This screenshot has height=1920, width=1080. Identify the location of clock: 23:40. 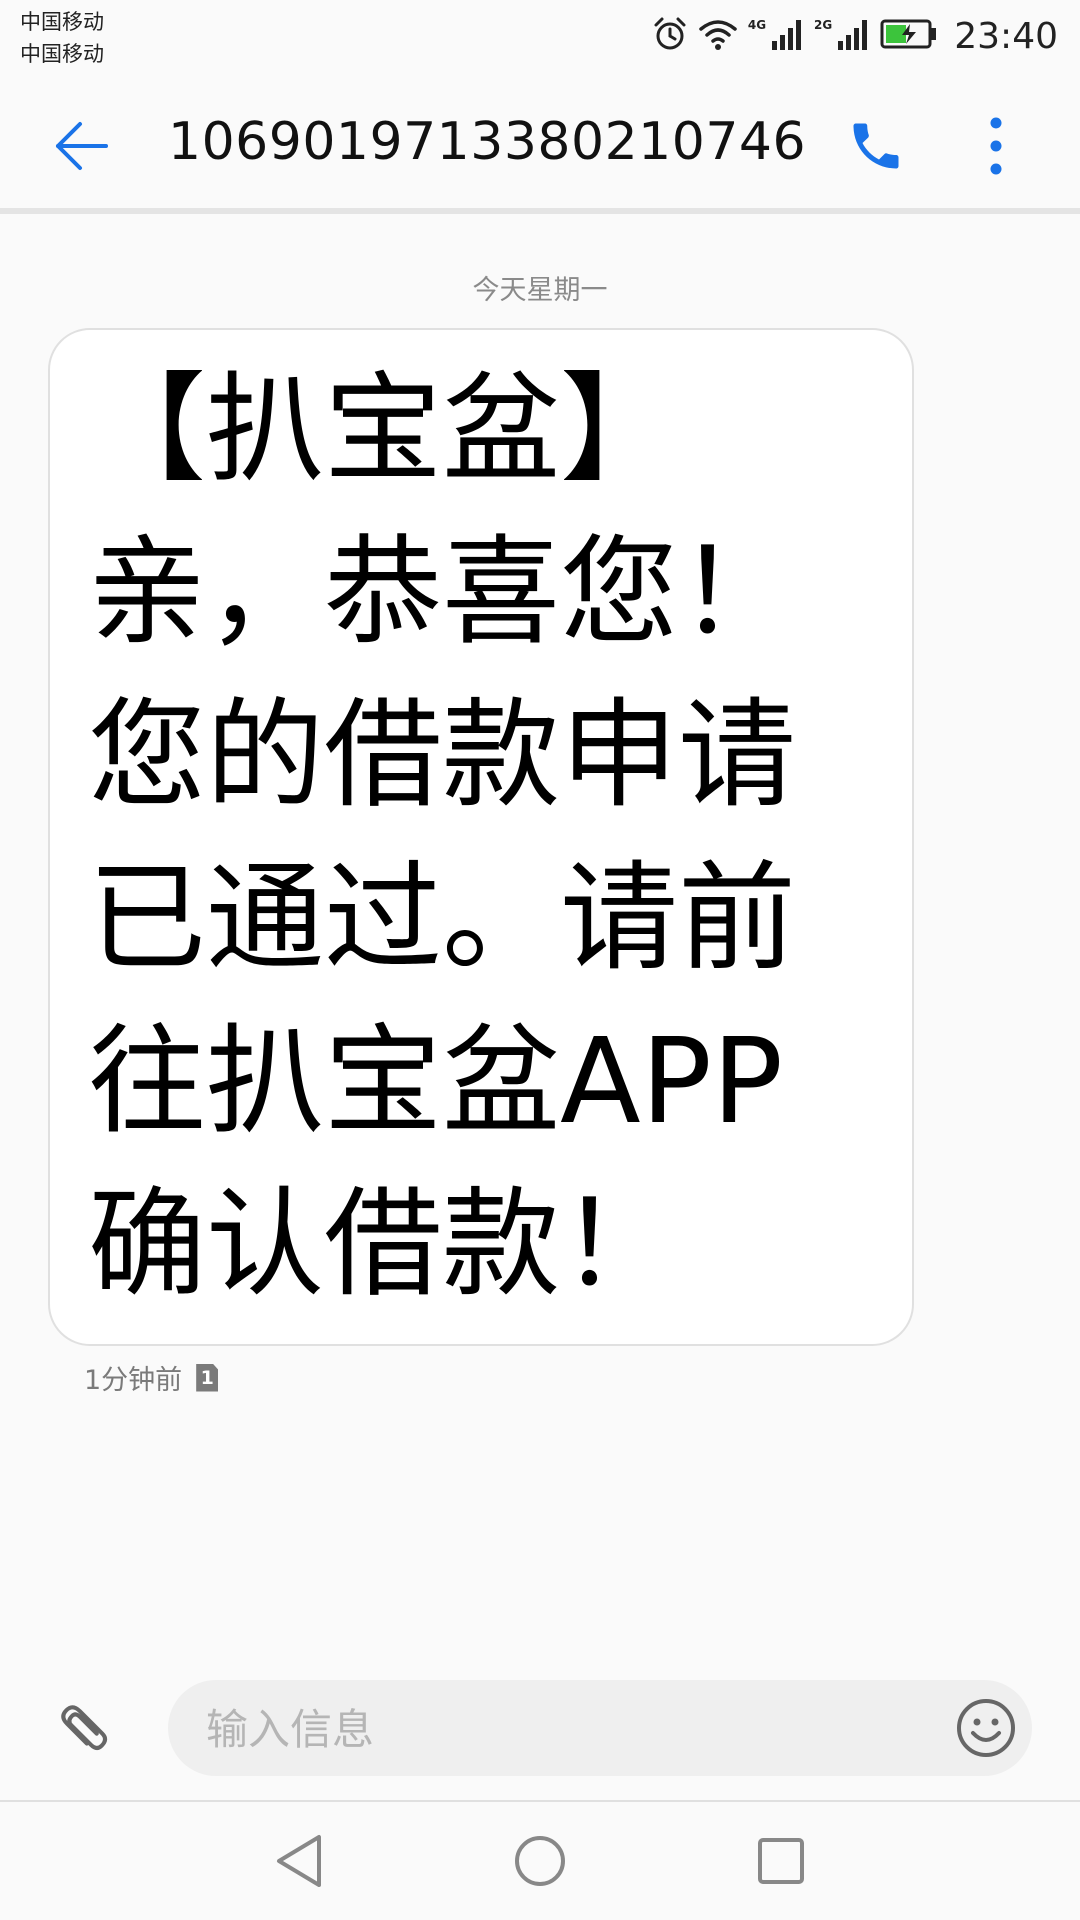
(1006, 36).